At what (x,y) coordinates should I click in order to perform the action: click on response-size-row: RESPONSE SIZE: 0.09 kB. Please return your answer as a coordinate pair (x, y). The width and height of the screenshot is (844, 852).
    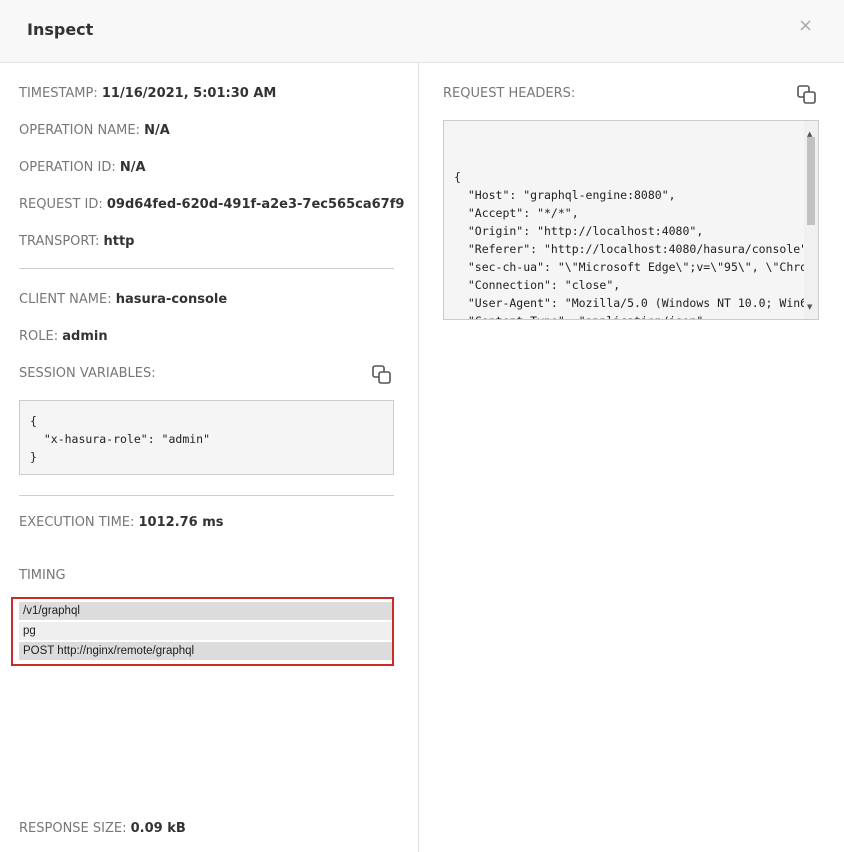
    Looking at the image, I should click on (102, 829).